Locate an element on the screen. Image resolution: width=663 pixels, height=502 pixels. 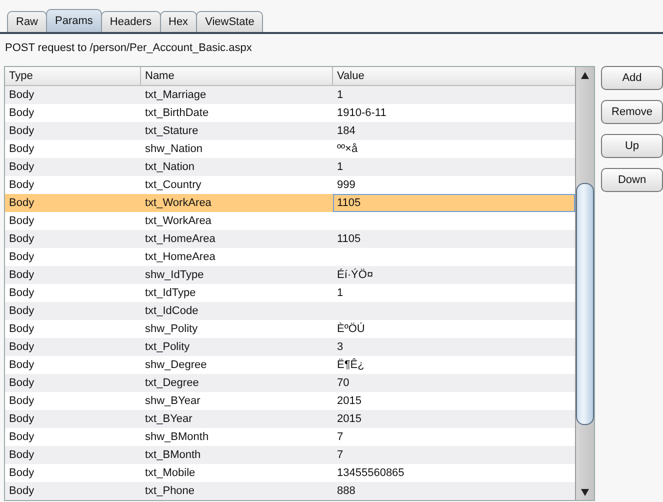
tab: ViewState is located at coordinates (230, 21).